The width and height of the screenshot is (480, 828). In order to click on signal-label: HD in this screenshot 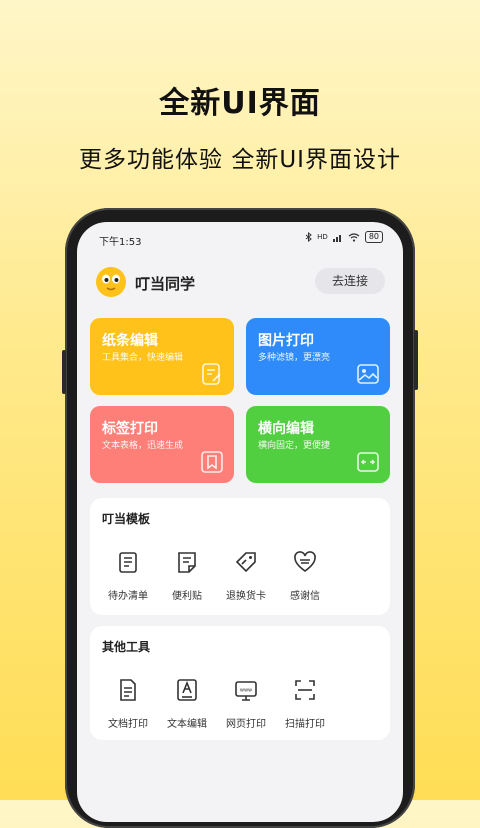, I will do `click(322, 237)`.